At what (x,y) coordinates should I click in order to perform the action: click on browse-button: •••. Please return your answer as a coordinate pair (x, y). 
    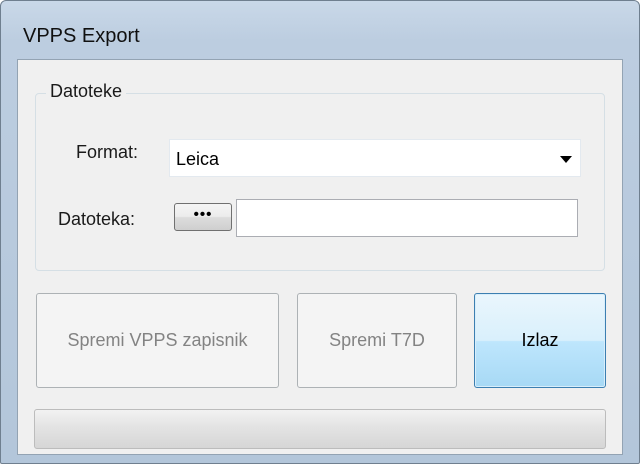
    Looking at the image, I should click on (203, 217).